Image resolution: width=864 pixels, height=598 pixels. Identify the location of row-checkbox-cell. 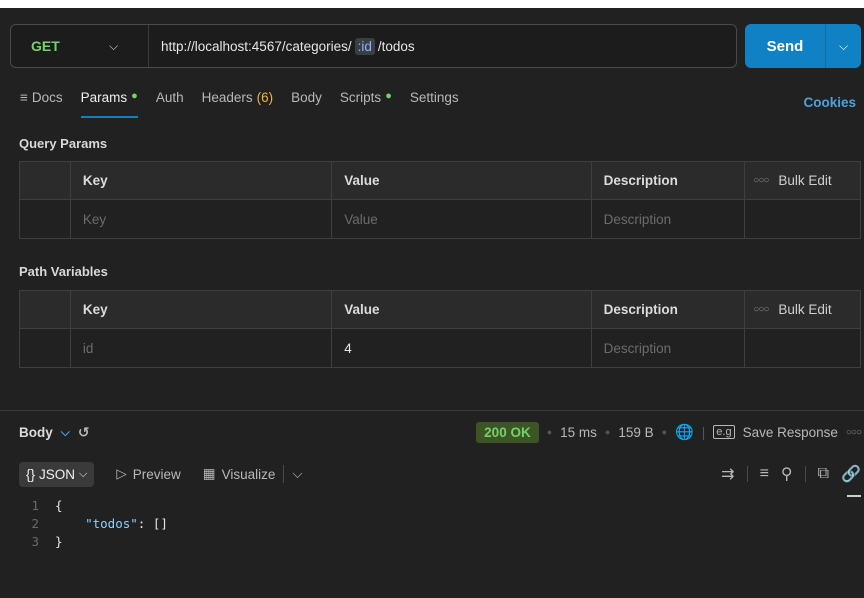
(45, 219).